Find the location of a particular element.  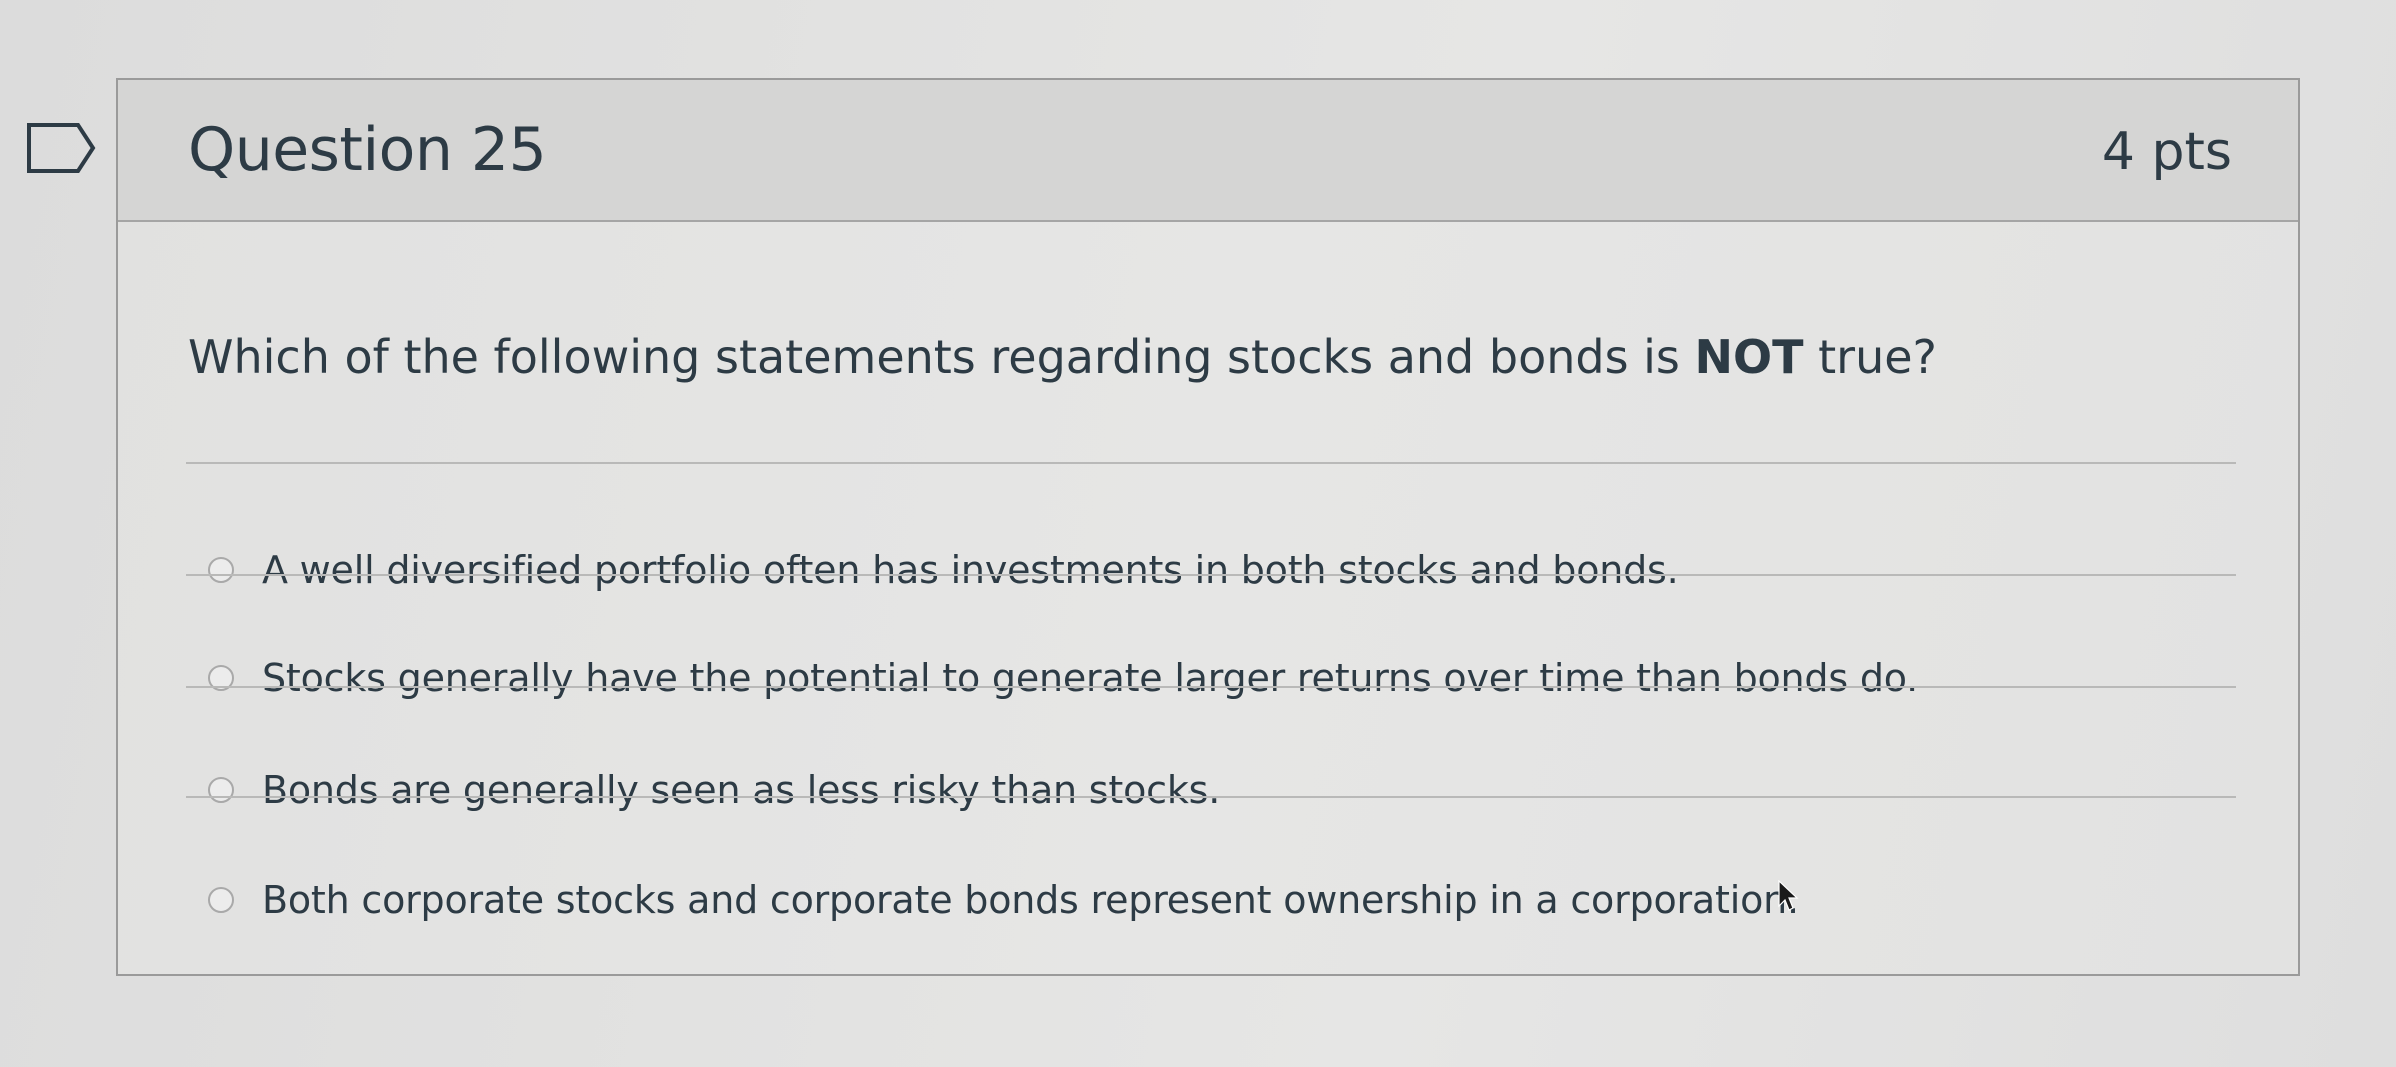

answers-divider is located at coordinates (1211, 463).